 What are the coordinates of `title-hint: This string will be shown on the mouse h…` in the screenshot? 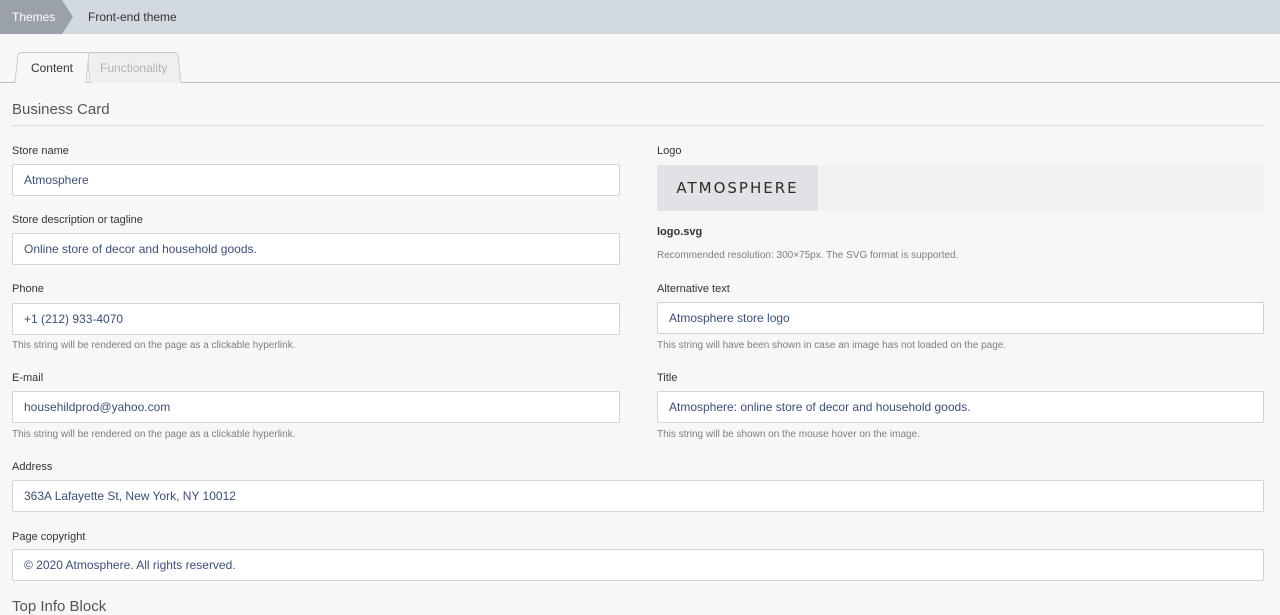 It's located at (788, 434).